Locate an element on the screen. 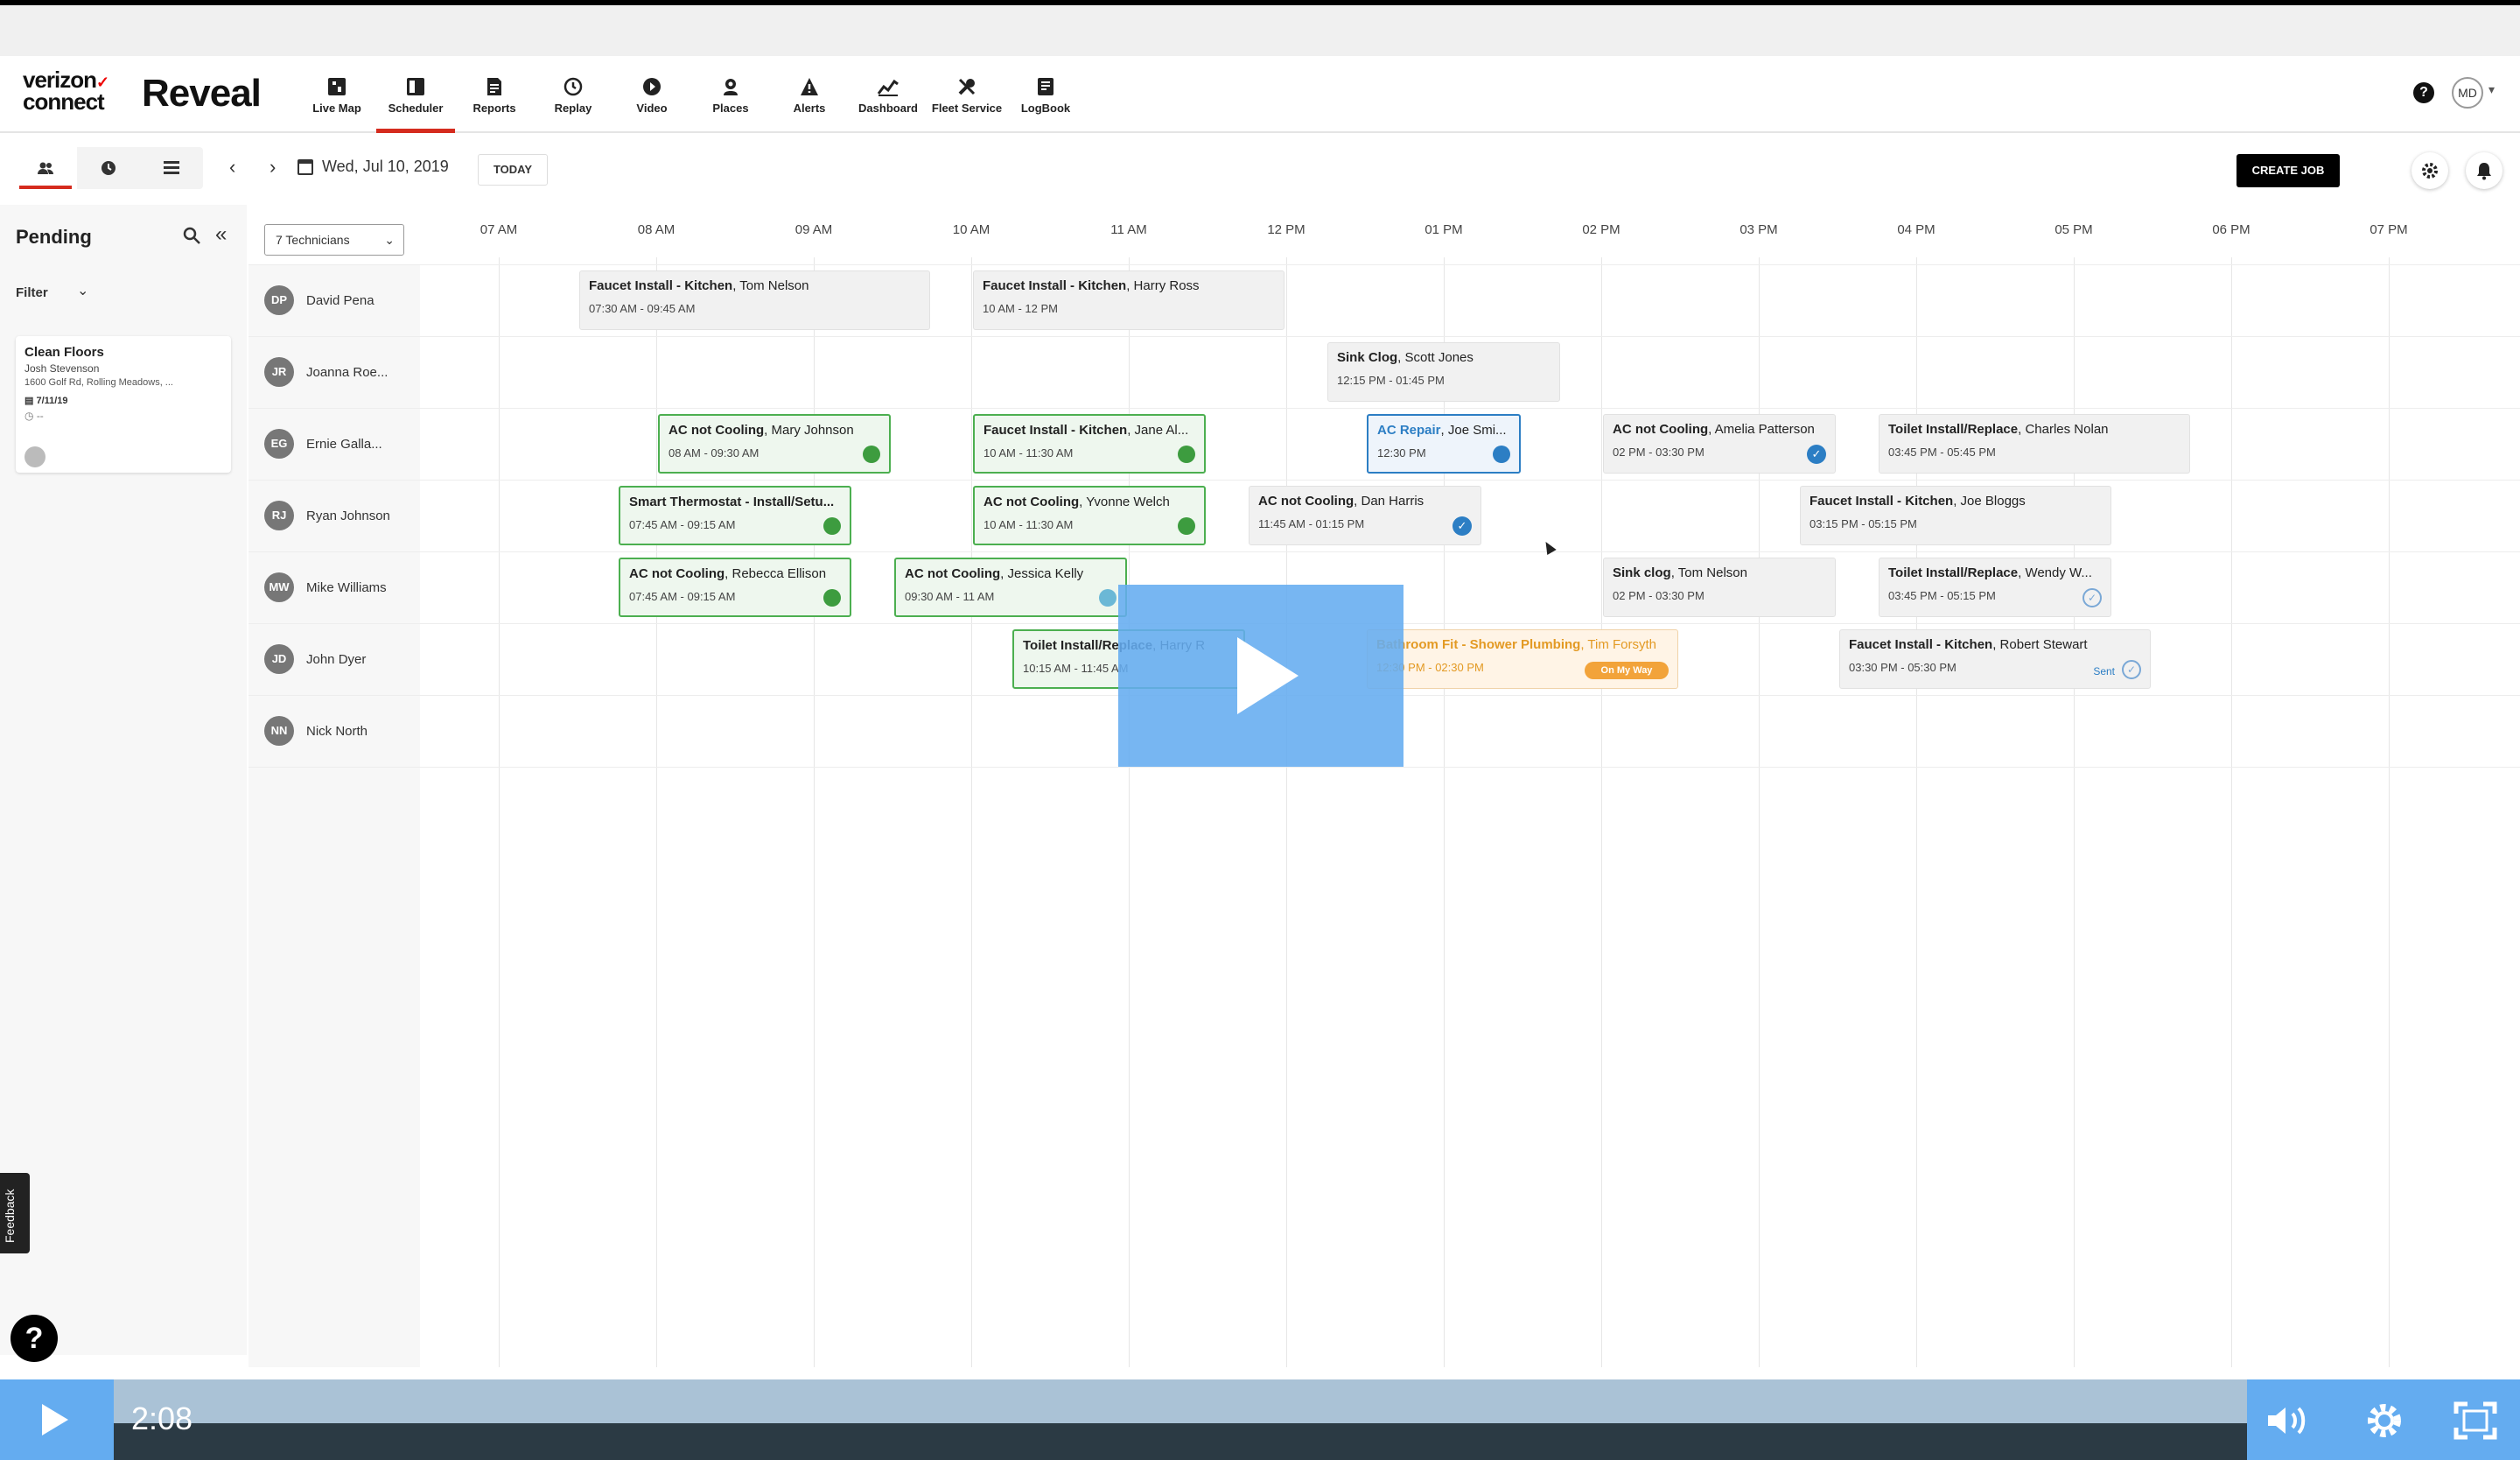  technician-row: RJ Ryan Johnson is located at coordinates (334, 515).